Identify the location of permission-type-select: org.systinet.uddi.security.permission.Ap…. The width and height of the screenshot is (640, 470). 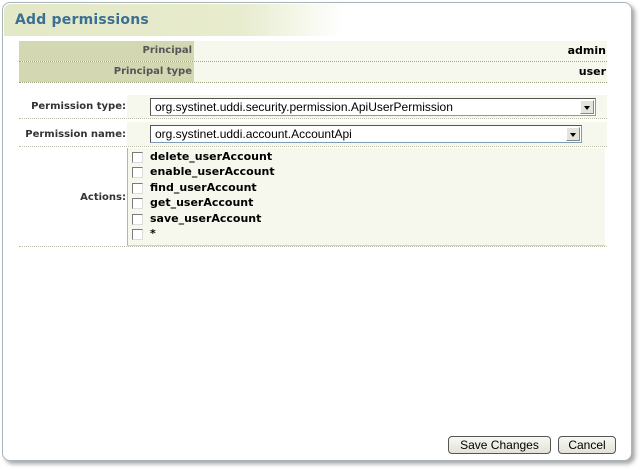
(373, 107).